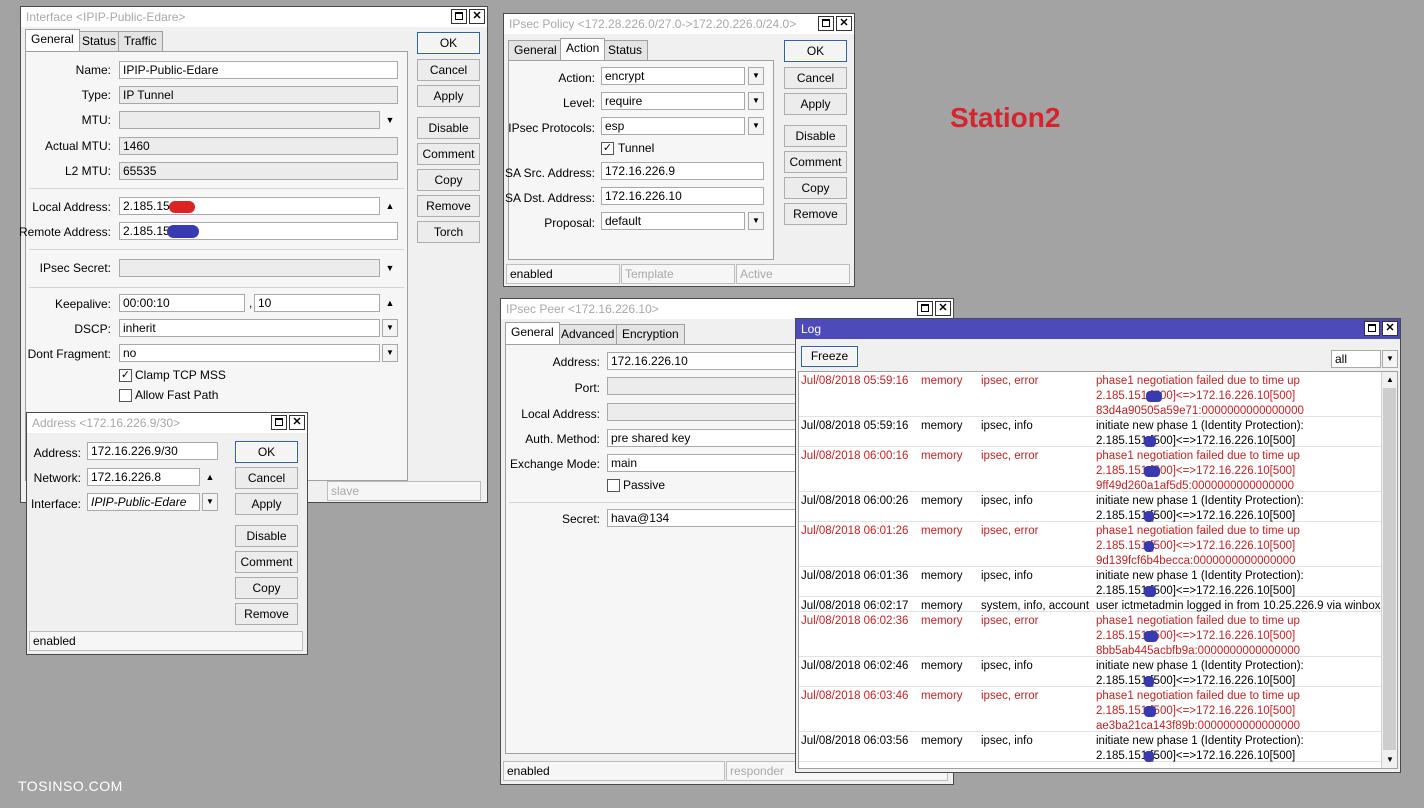 The height and width of the screenshot is (808, 1424). Describe the element at coordinates (613, 485) in the screenshot. I see `passive-checkbox` at that location.